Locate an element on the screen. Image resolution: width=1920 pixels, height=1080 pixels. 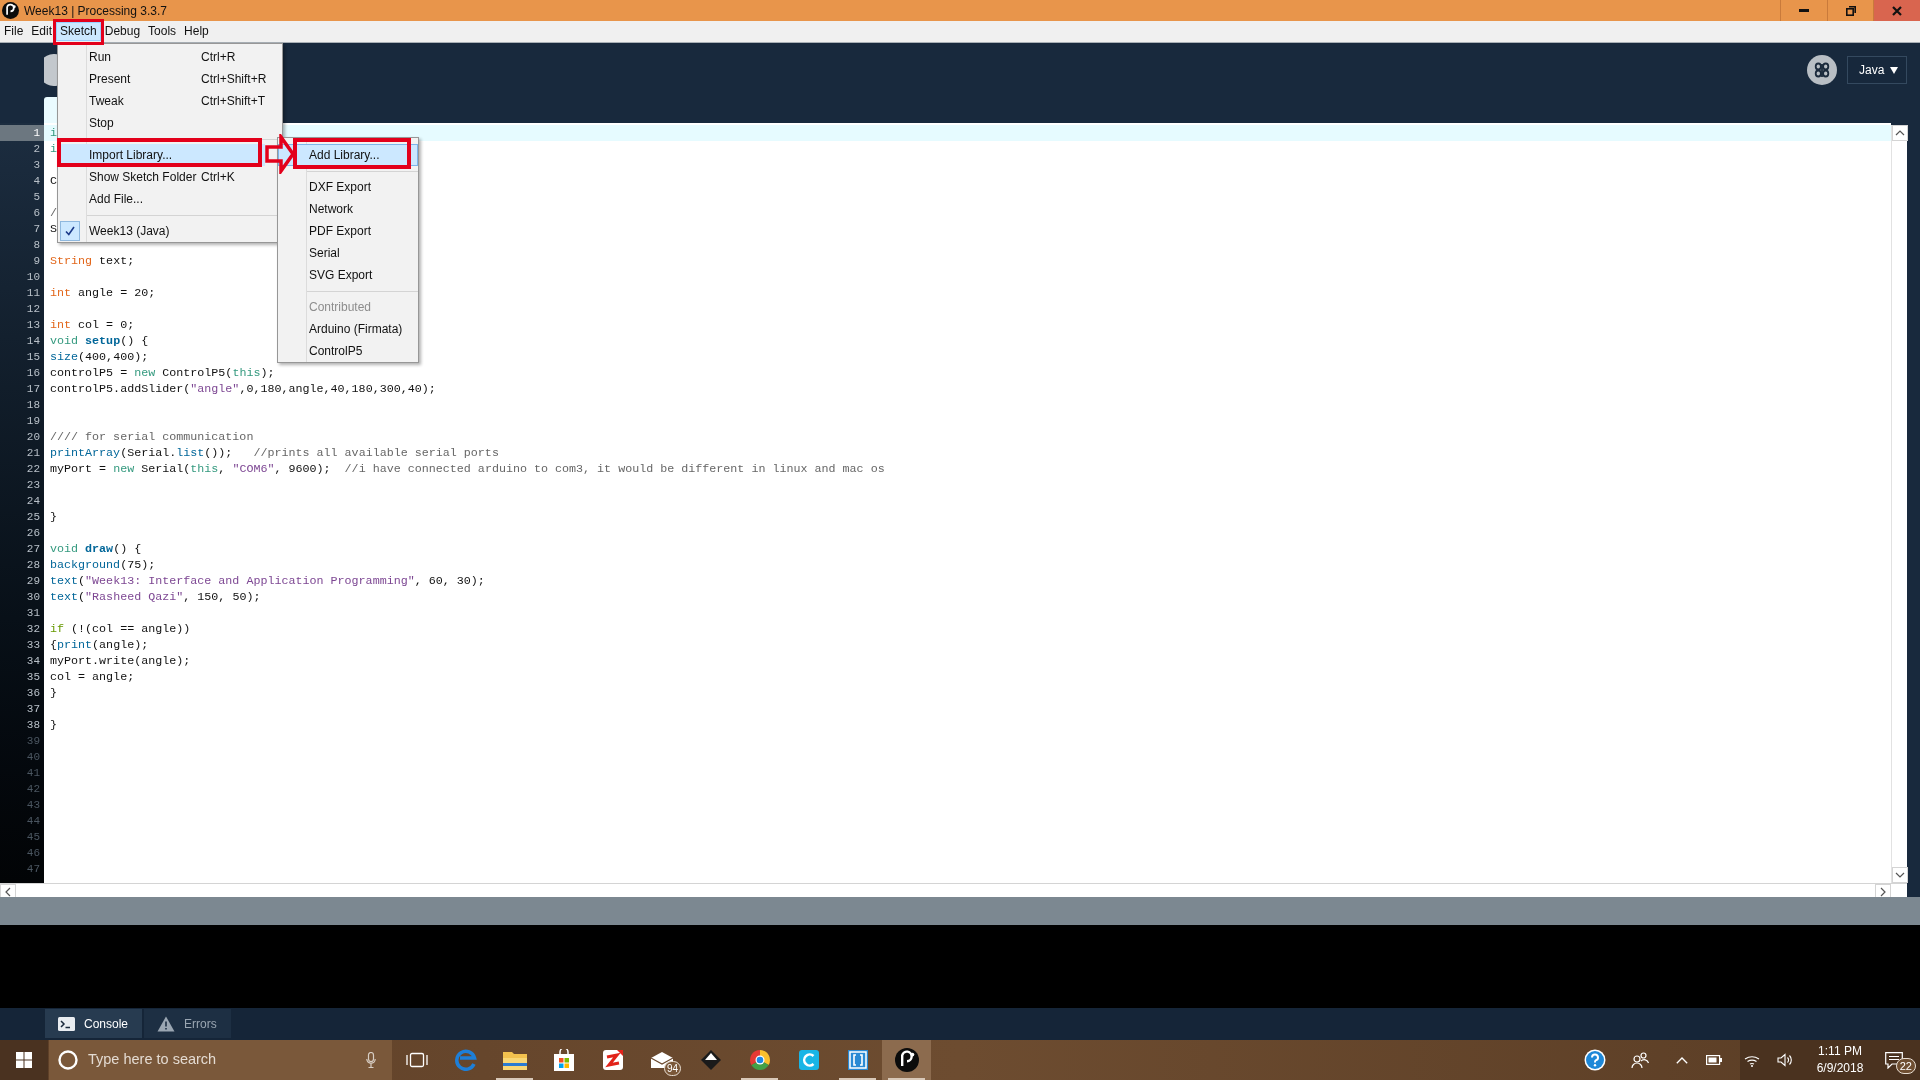
line-number: 47 is located at coordinates (33, 869).